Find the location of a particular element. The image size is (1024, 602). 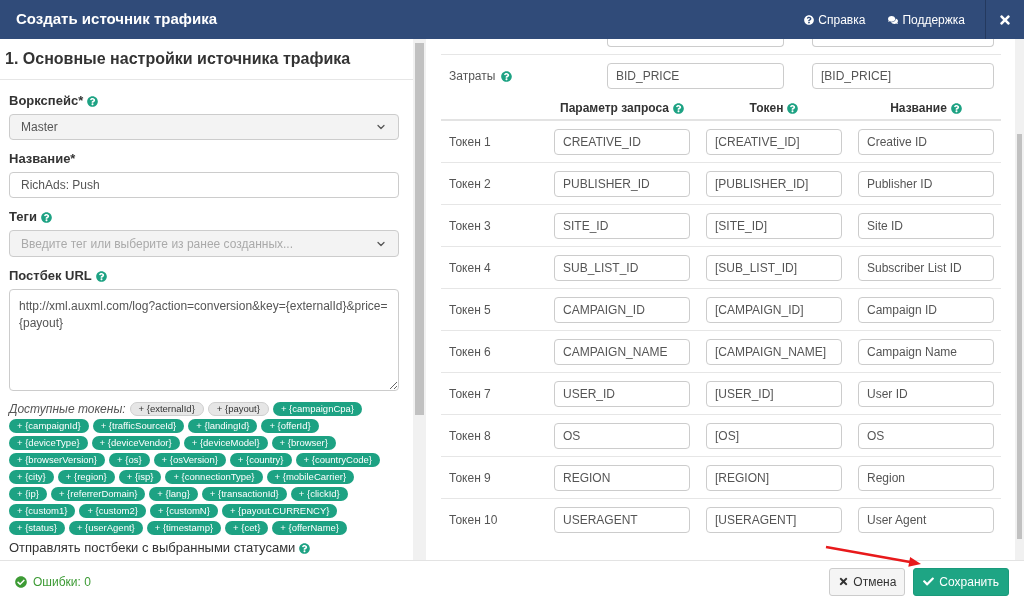

parameter-field: CAMPAIGN_NAME is located at coordinates (622, 351).